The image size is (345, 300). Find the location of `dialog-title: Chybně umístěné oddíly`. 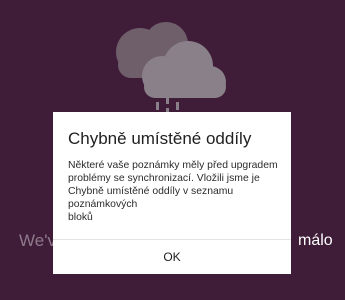

dialog-title: Chybně umístěné oddíly is located at coordinates (160, 138).